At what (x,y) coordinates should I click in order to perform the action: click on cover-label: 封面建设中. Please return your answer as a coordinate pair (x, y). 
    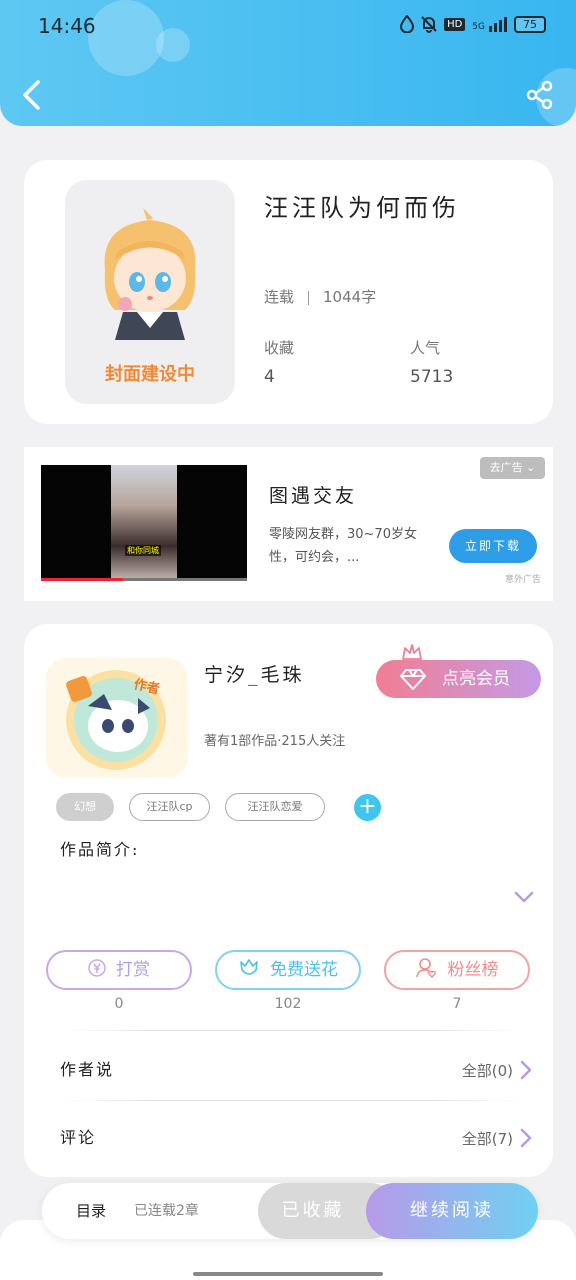
    Looking at the image, I should click on (150, 374).